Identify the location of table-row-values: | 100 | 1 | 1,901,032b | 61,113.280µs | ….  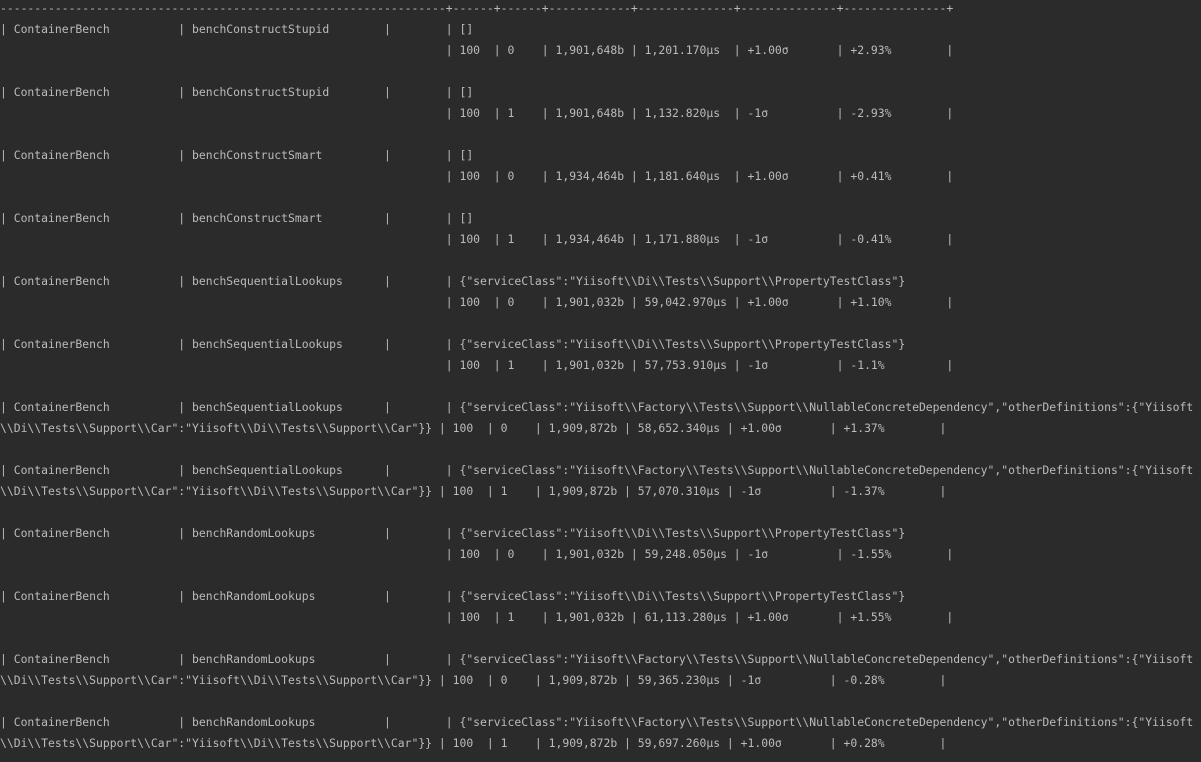
(477, 617).